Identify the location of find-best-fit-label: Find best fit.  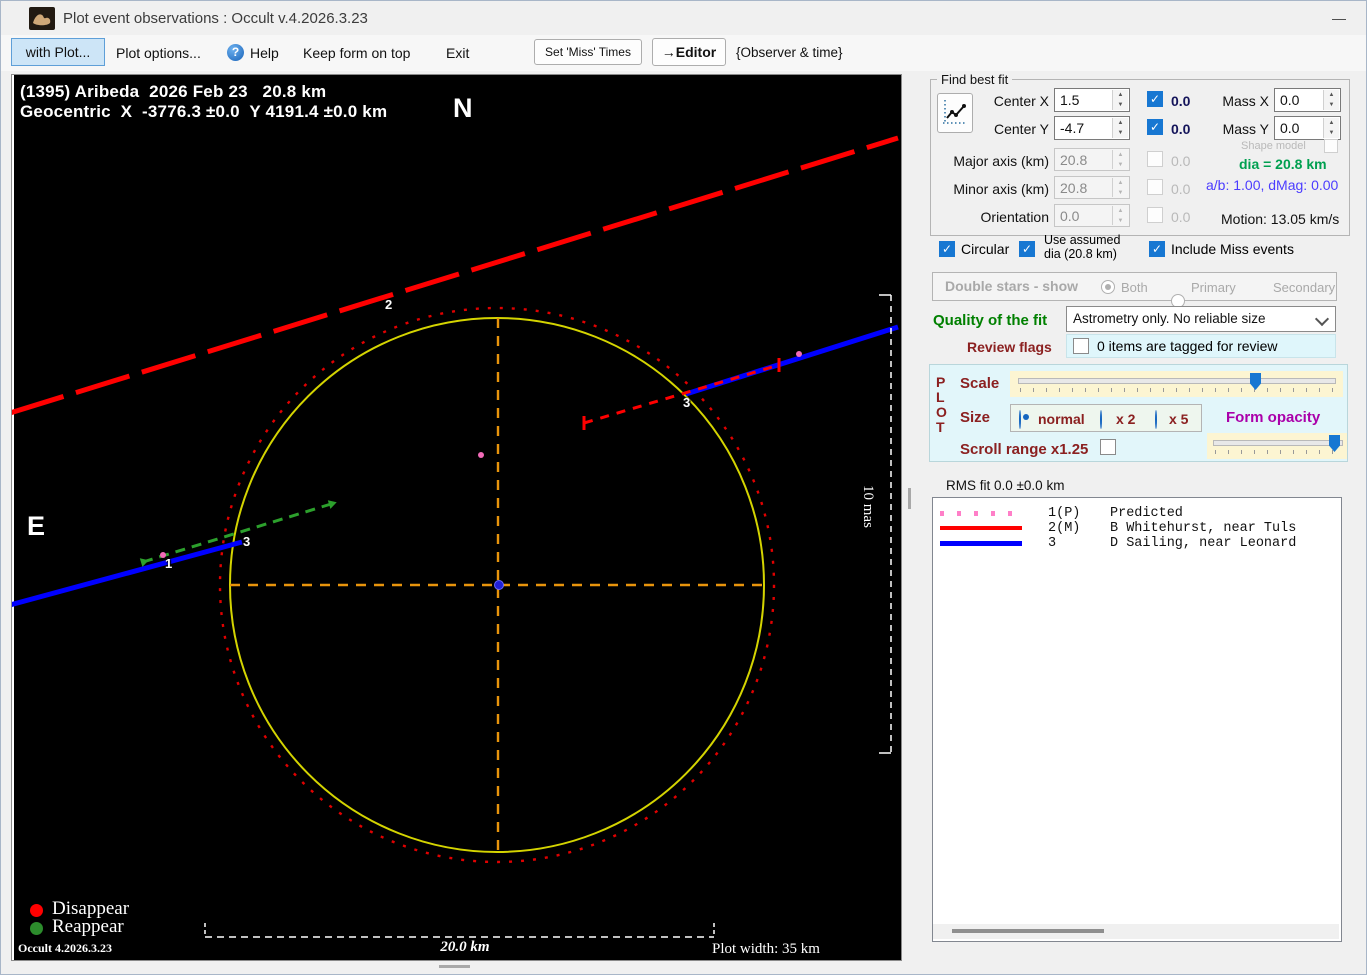
(975, 79).